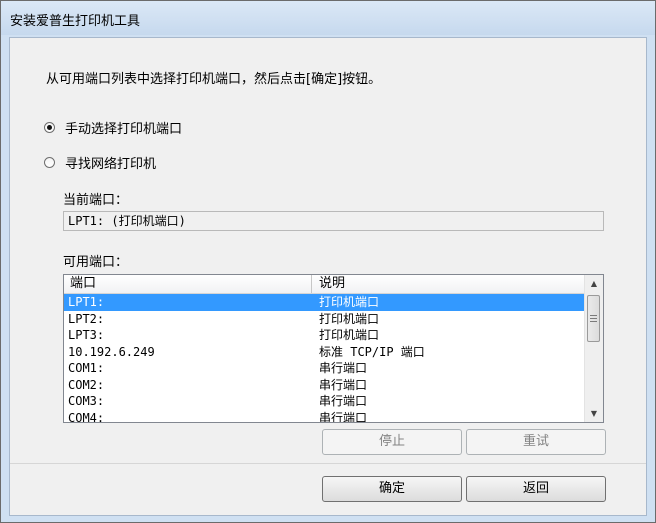  I want to click on scrollbar-thumb, so click(593, 318).